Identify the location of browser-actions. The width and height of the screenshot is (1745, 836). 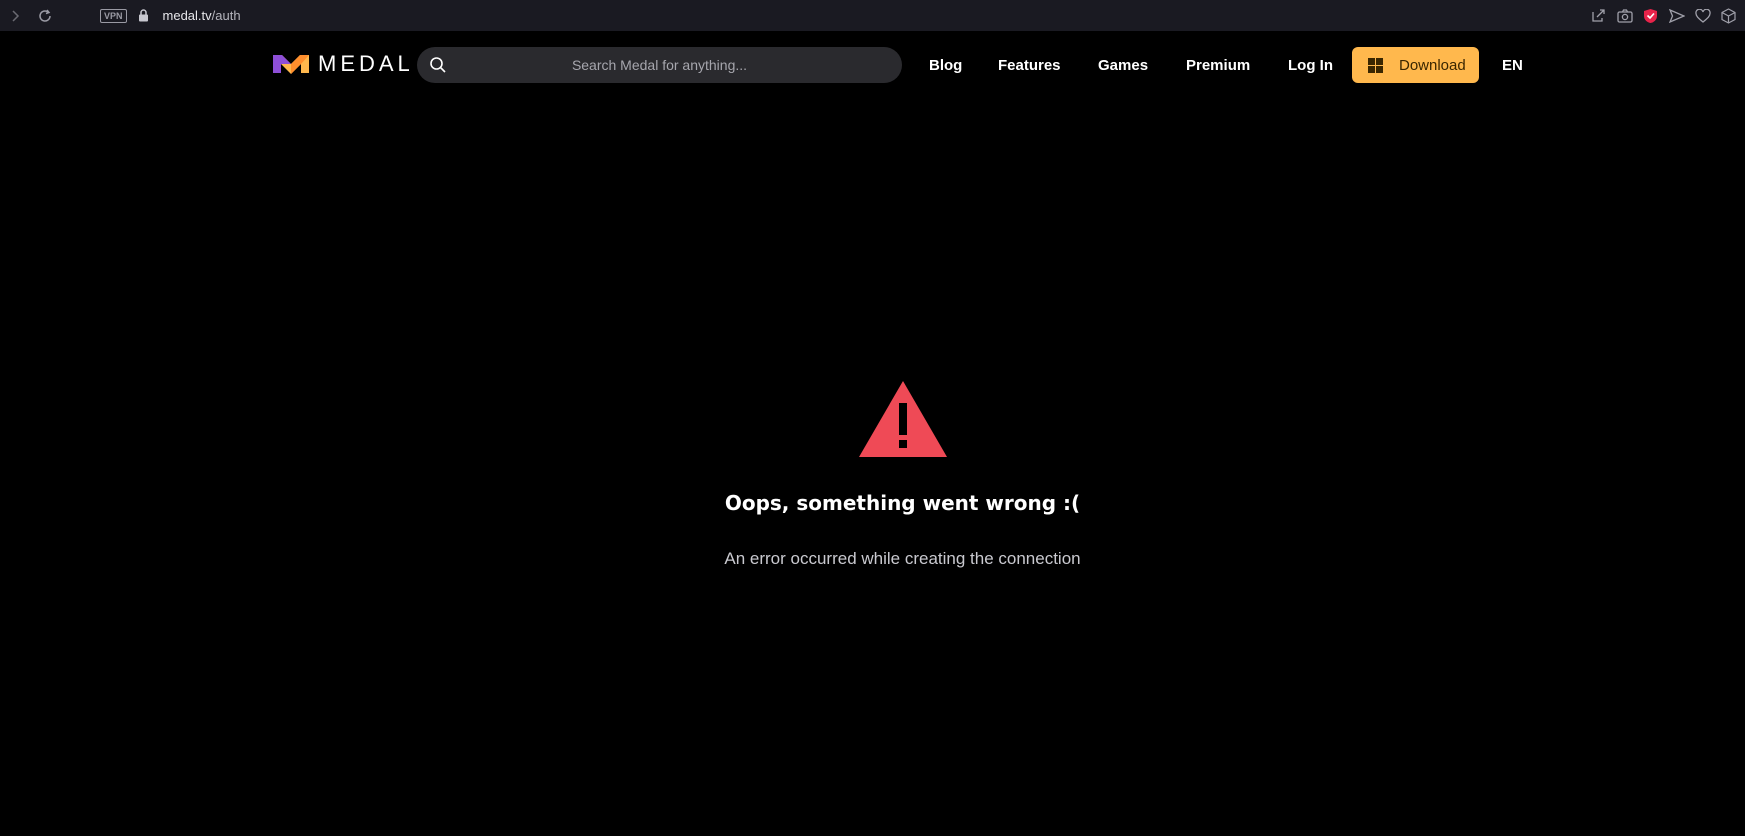
(1663, 15).